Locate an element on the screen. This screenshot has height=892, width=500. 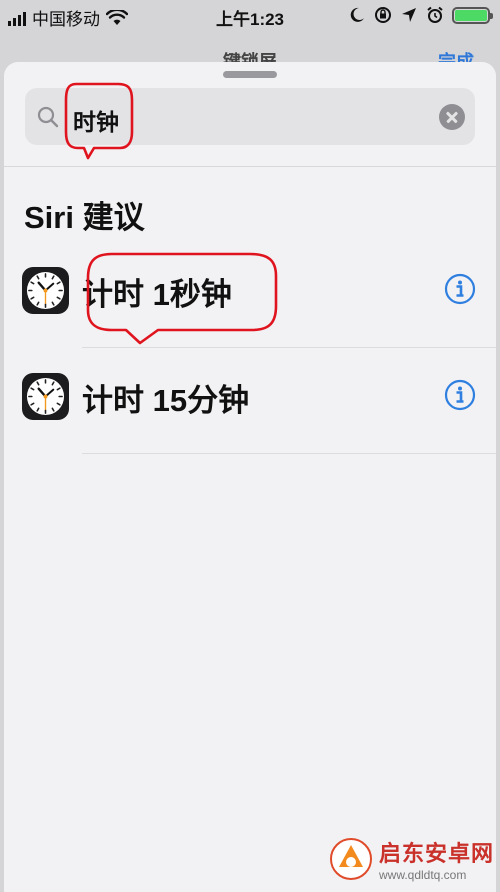
location-icon is located at coordinates (409, 15).